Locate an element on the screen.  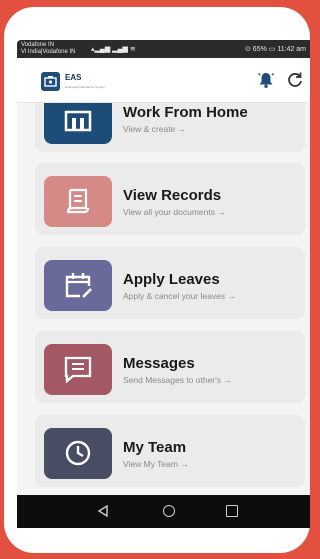
menu-title: View Records is located at coordinates (172, 195).